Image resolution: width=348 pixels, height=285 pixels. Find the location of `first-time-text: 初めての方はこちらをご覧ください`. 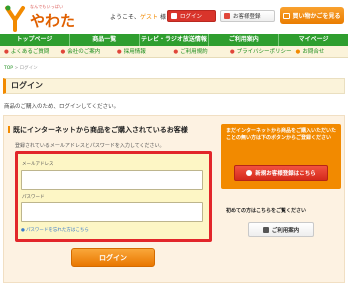

first-time-text: 初めての方はこちらをご覧ください is located at coordinates (266, 211).